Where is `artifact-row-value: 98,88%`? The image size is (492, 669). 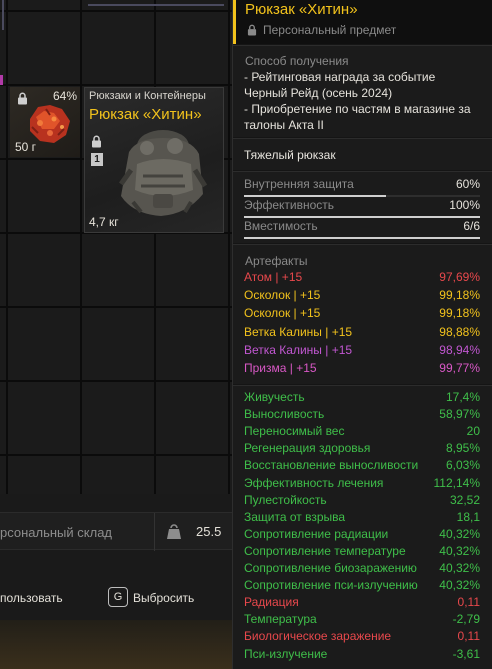 artifact-row-value: 98,88% is located at coordinates (459, 331).